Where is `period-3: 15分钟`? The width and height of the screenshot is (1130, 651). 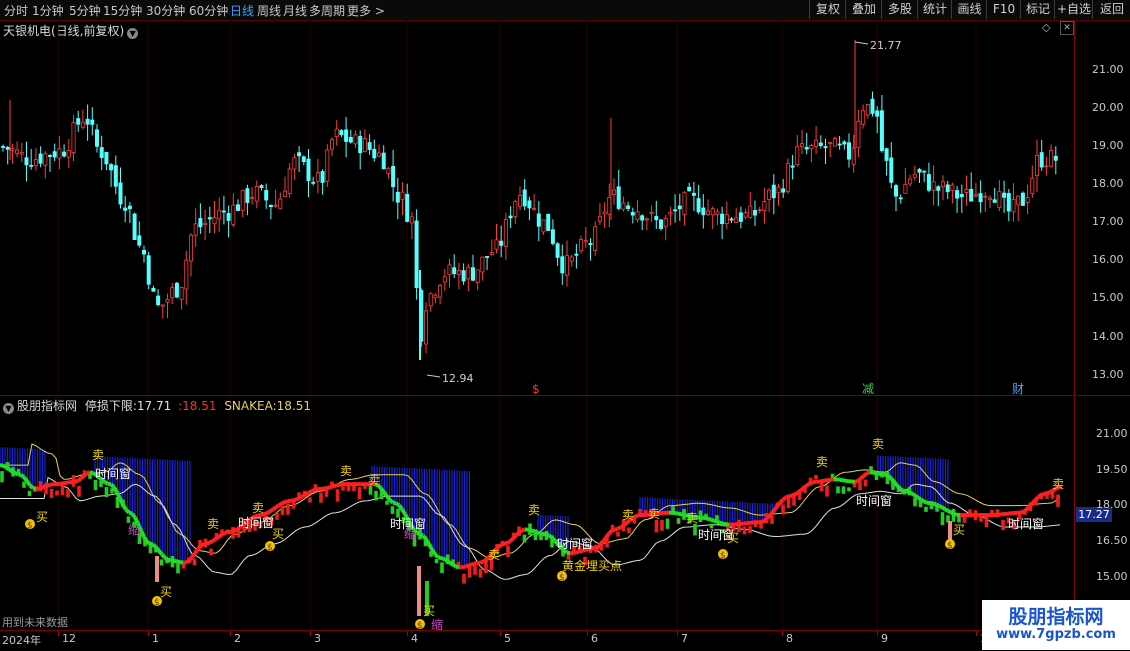
period-3: 15分钟 is located at coordinates (122, 10).